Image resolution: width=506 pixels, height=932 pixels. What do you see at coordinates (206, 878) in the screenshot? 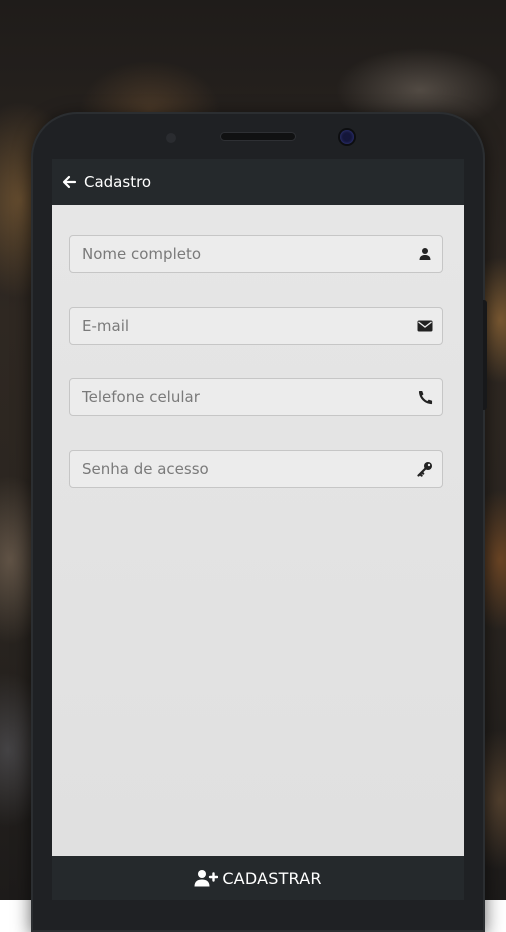
I see `user-plus-icon` at bounding box center [206, 878].